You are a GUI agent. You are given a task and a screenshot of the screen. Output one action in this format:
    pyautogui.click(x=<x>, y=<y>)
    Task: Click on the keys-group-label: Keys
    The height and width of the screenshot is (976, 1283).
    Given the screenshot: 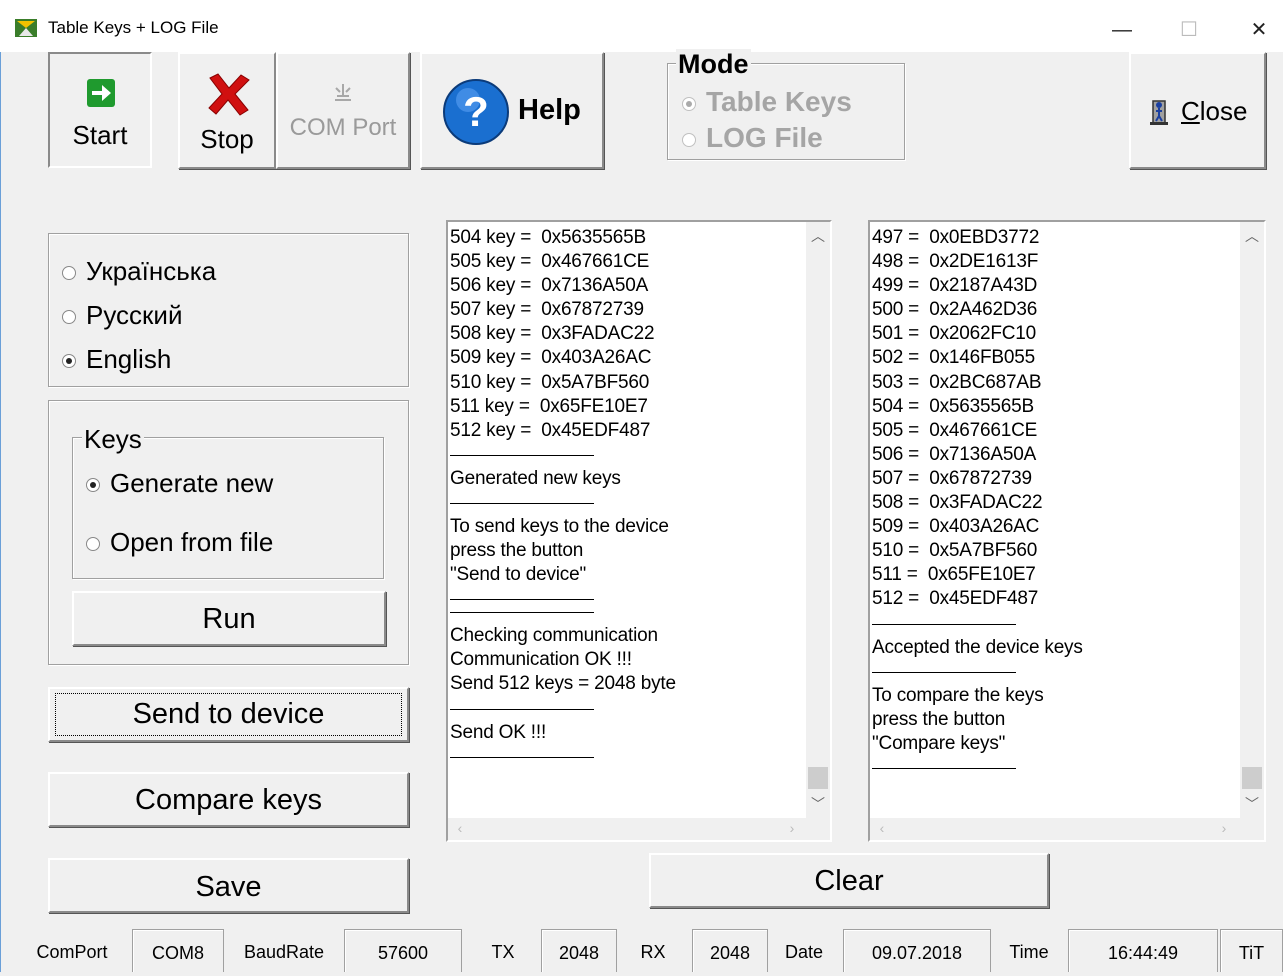 What is the action you would take?
    pyautogui.click(x=113, y=439)
    